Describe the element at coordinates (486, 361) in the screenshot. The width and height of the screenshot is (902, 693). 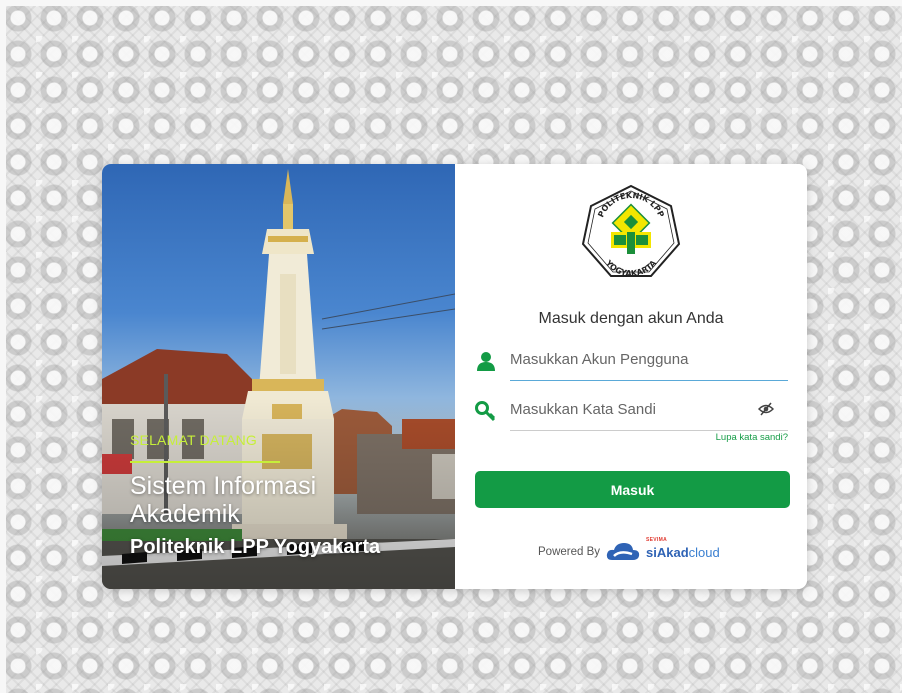
I see `user-icon` at that location.